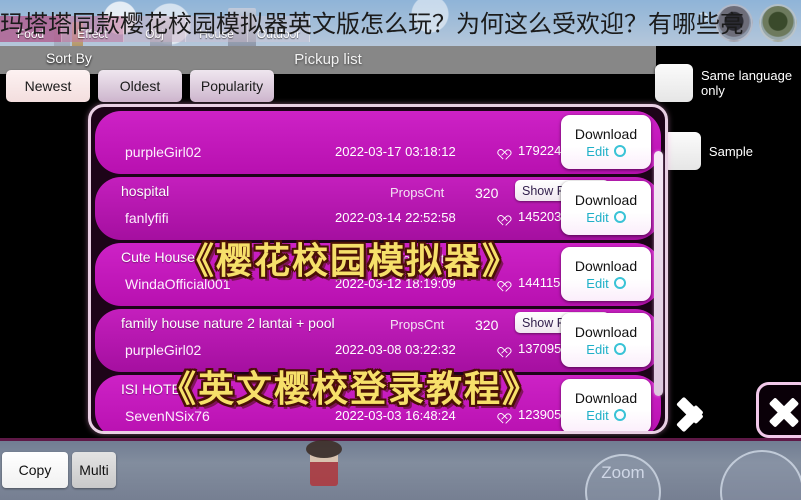 Image resolution: width=801 pixels, height=500 pixels. Describe the element at coordinates (395, 217) in the screenshot. I see `row-date: 2022-03-14 22:52:58` at that location.